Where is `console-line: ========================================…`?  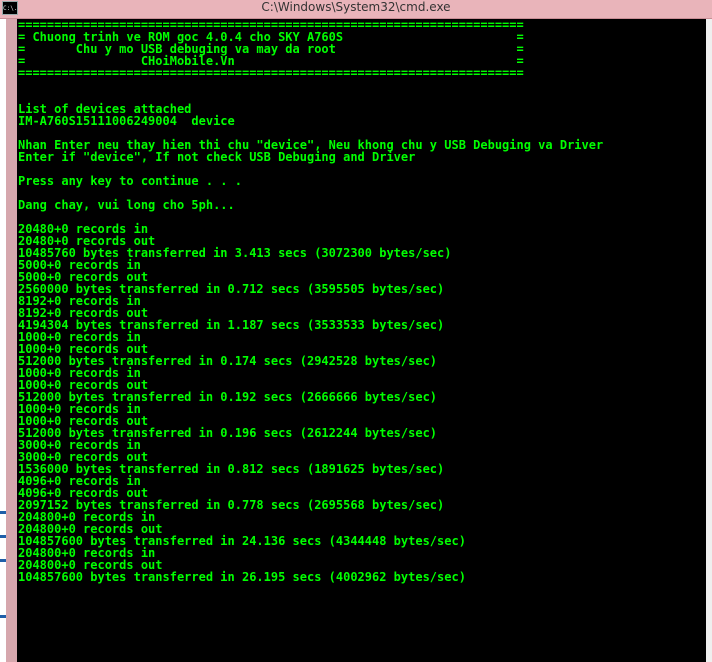 console-line: ========================================… is located at coordinates (271, 73).